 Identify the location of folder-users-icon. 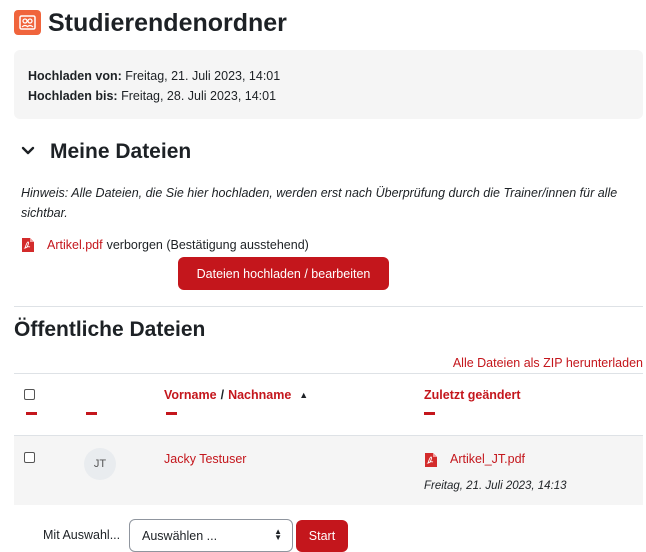
(27, 22).